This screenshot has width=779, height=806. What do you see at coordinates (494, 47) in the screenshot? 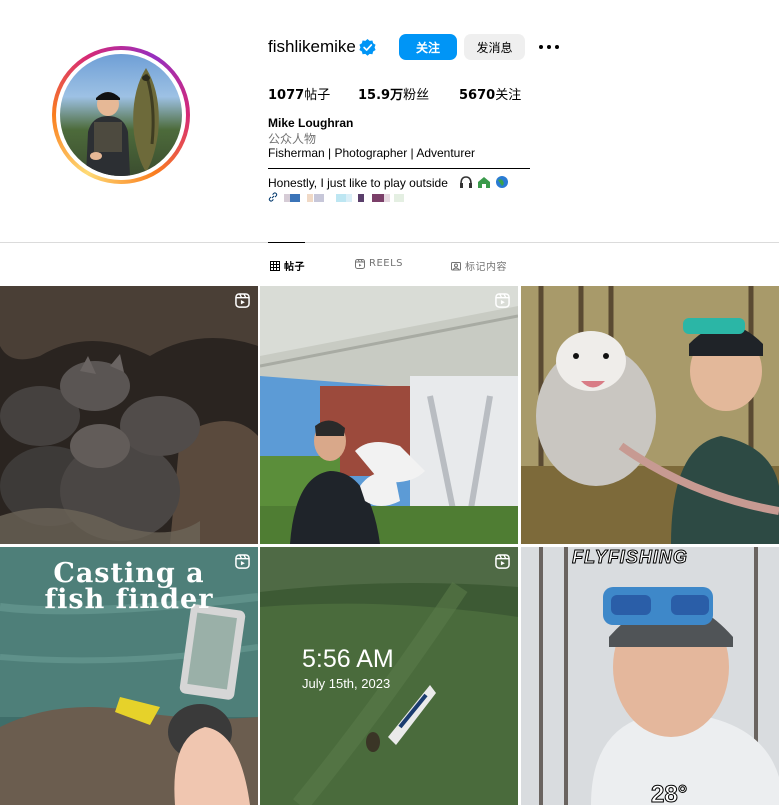
I see `message-button: 发消息` at bounding box center [494, 47].